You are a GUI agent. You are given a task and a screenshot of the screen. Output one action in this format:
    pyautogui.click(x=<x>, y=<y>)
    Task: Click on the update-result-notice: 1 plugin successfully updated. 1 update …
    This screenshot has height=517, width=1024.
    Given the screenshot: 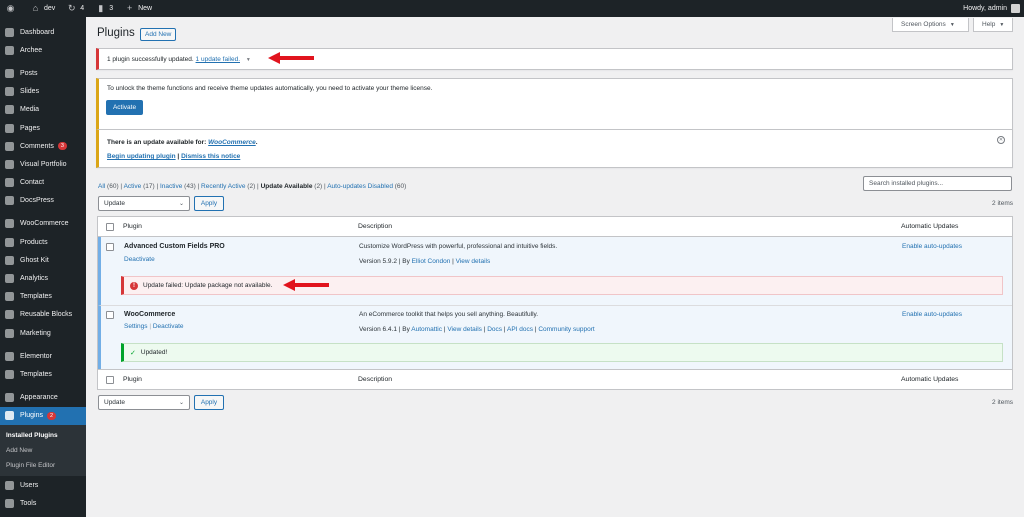 What is the action you would take?
    pyautogui.click(x=554, y=59)
    